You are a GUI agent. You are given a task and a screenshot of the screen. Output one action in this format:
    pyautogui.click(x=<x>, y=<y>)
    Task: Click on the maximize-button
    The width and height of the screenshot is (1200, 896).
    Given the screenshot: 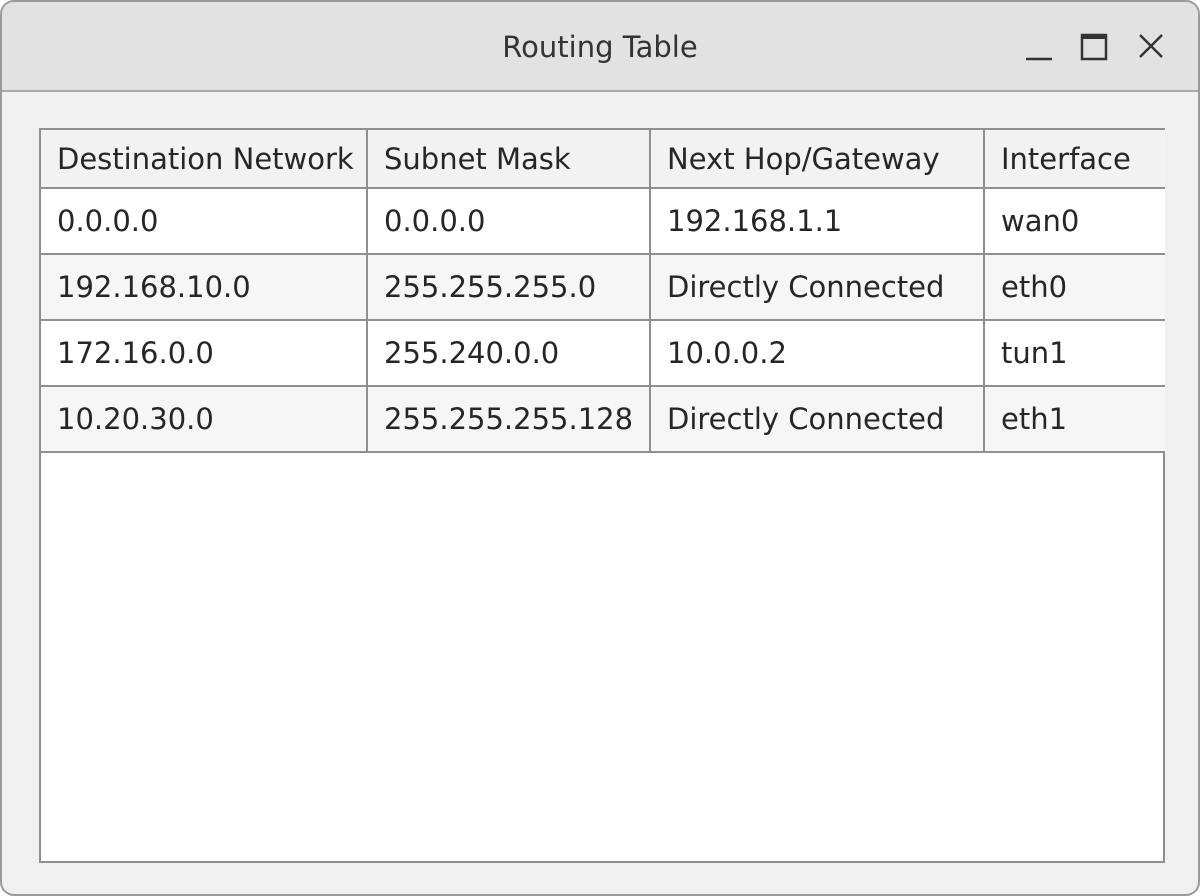 What is the action you would take?
    pyautogui.click(x=1099, y=48)
    